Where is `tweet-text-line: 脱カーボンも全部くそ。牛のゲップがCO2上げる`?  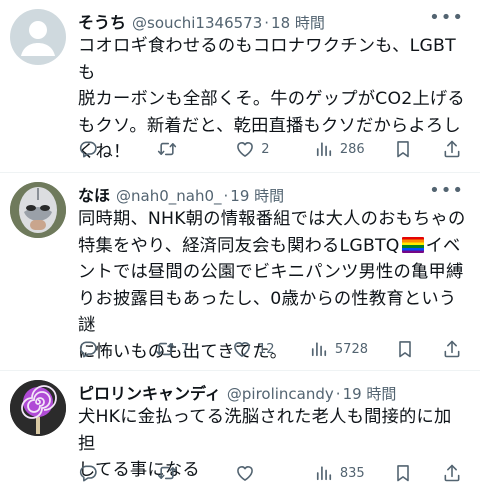
tweet-text-line: 脱カーボンも全部くそ。牛のゲップがCO2上げる is located at coordinates (271, 99).